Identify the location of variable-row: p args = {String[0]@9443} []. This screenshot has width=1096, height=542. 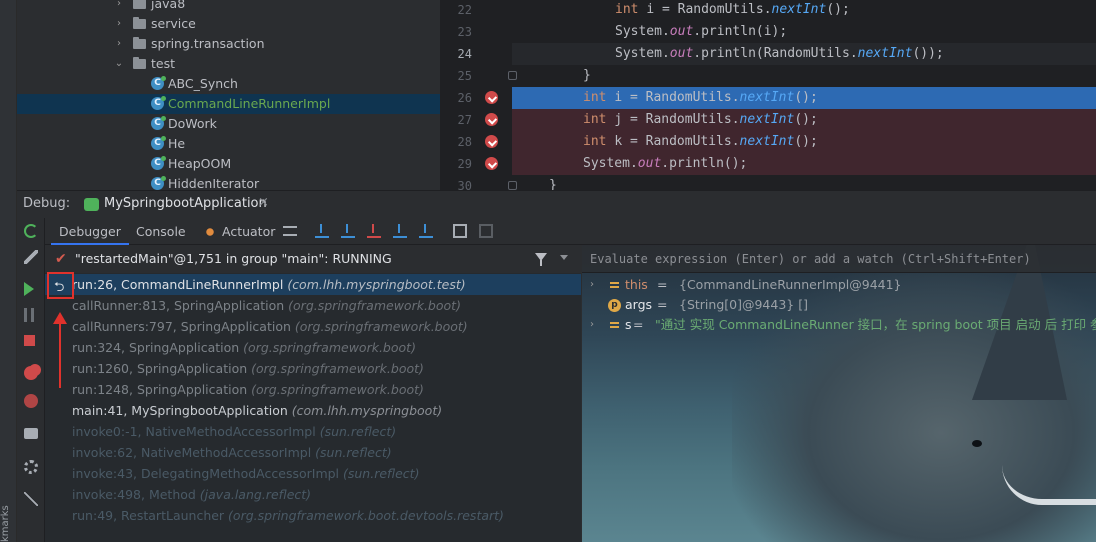
(839, 305).